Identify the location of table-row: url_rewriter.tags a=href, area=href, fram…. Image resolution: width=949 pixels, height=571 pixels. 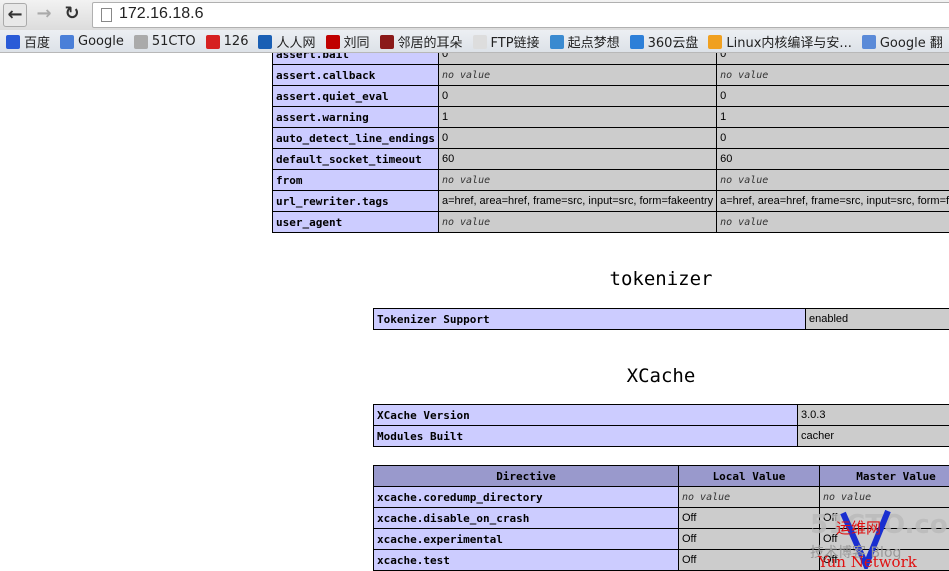
(610, 201).